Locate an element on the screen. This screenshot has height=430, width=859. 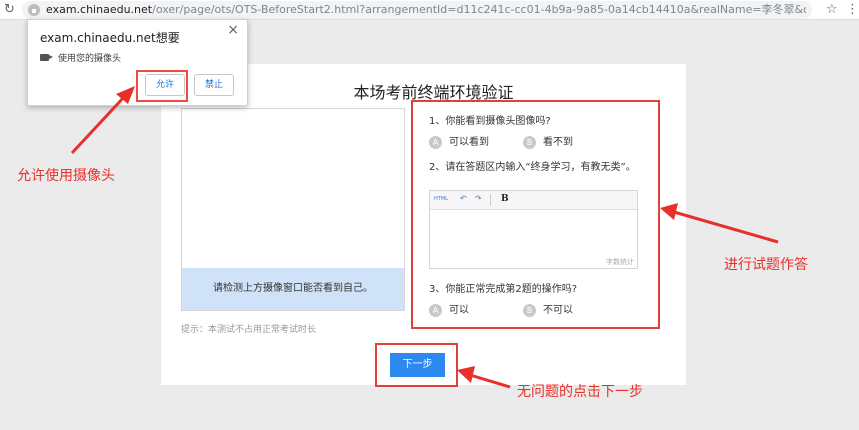
arrow-to-allow is located at coordinates (98, 124).